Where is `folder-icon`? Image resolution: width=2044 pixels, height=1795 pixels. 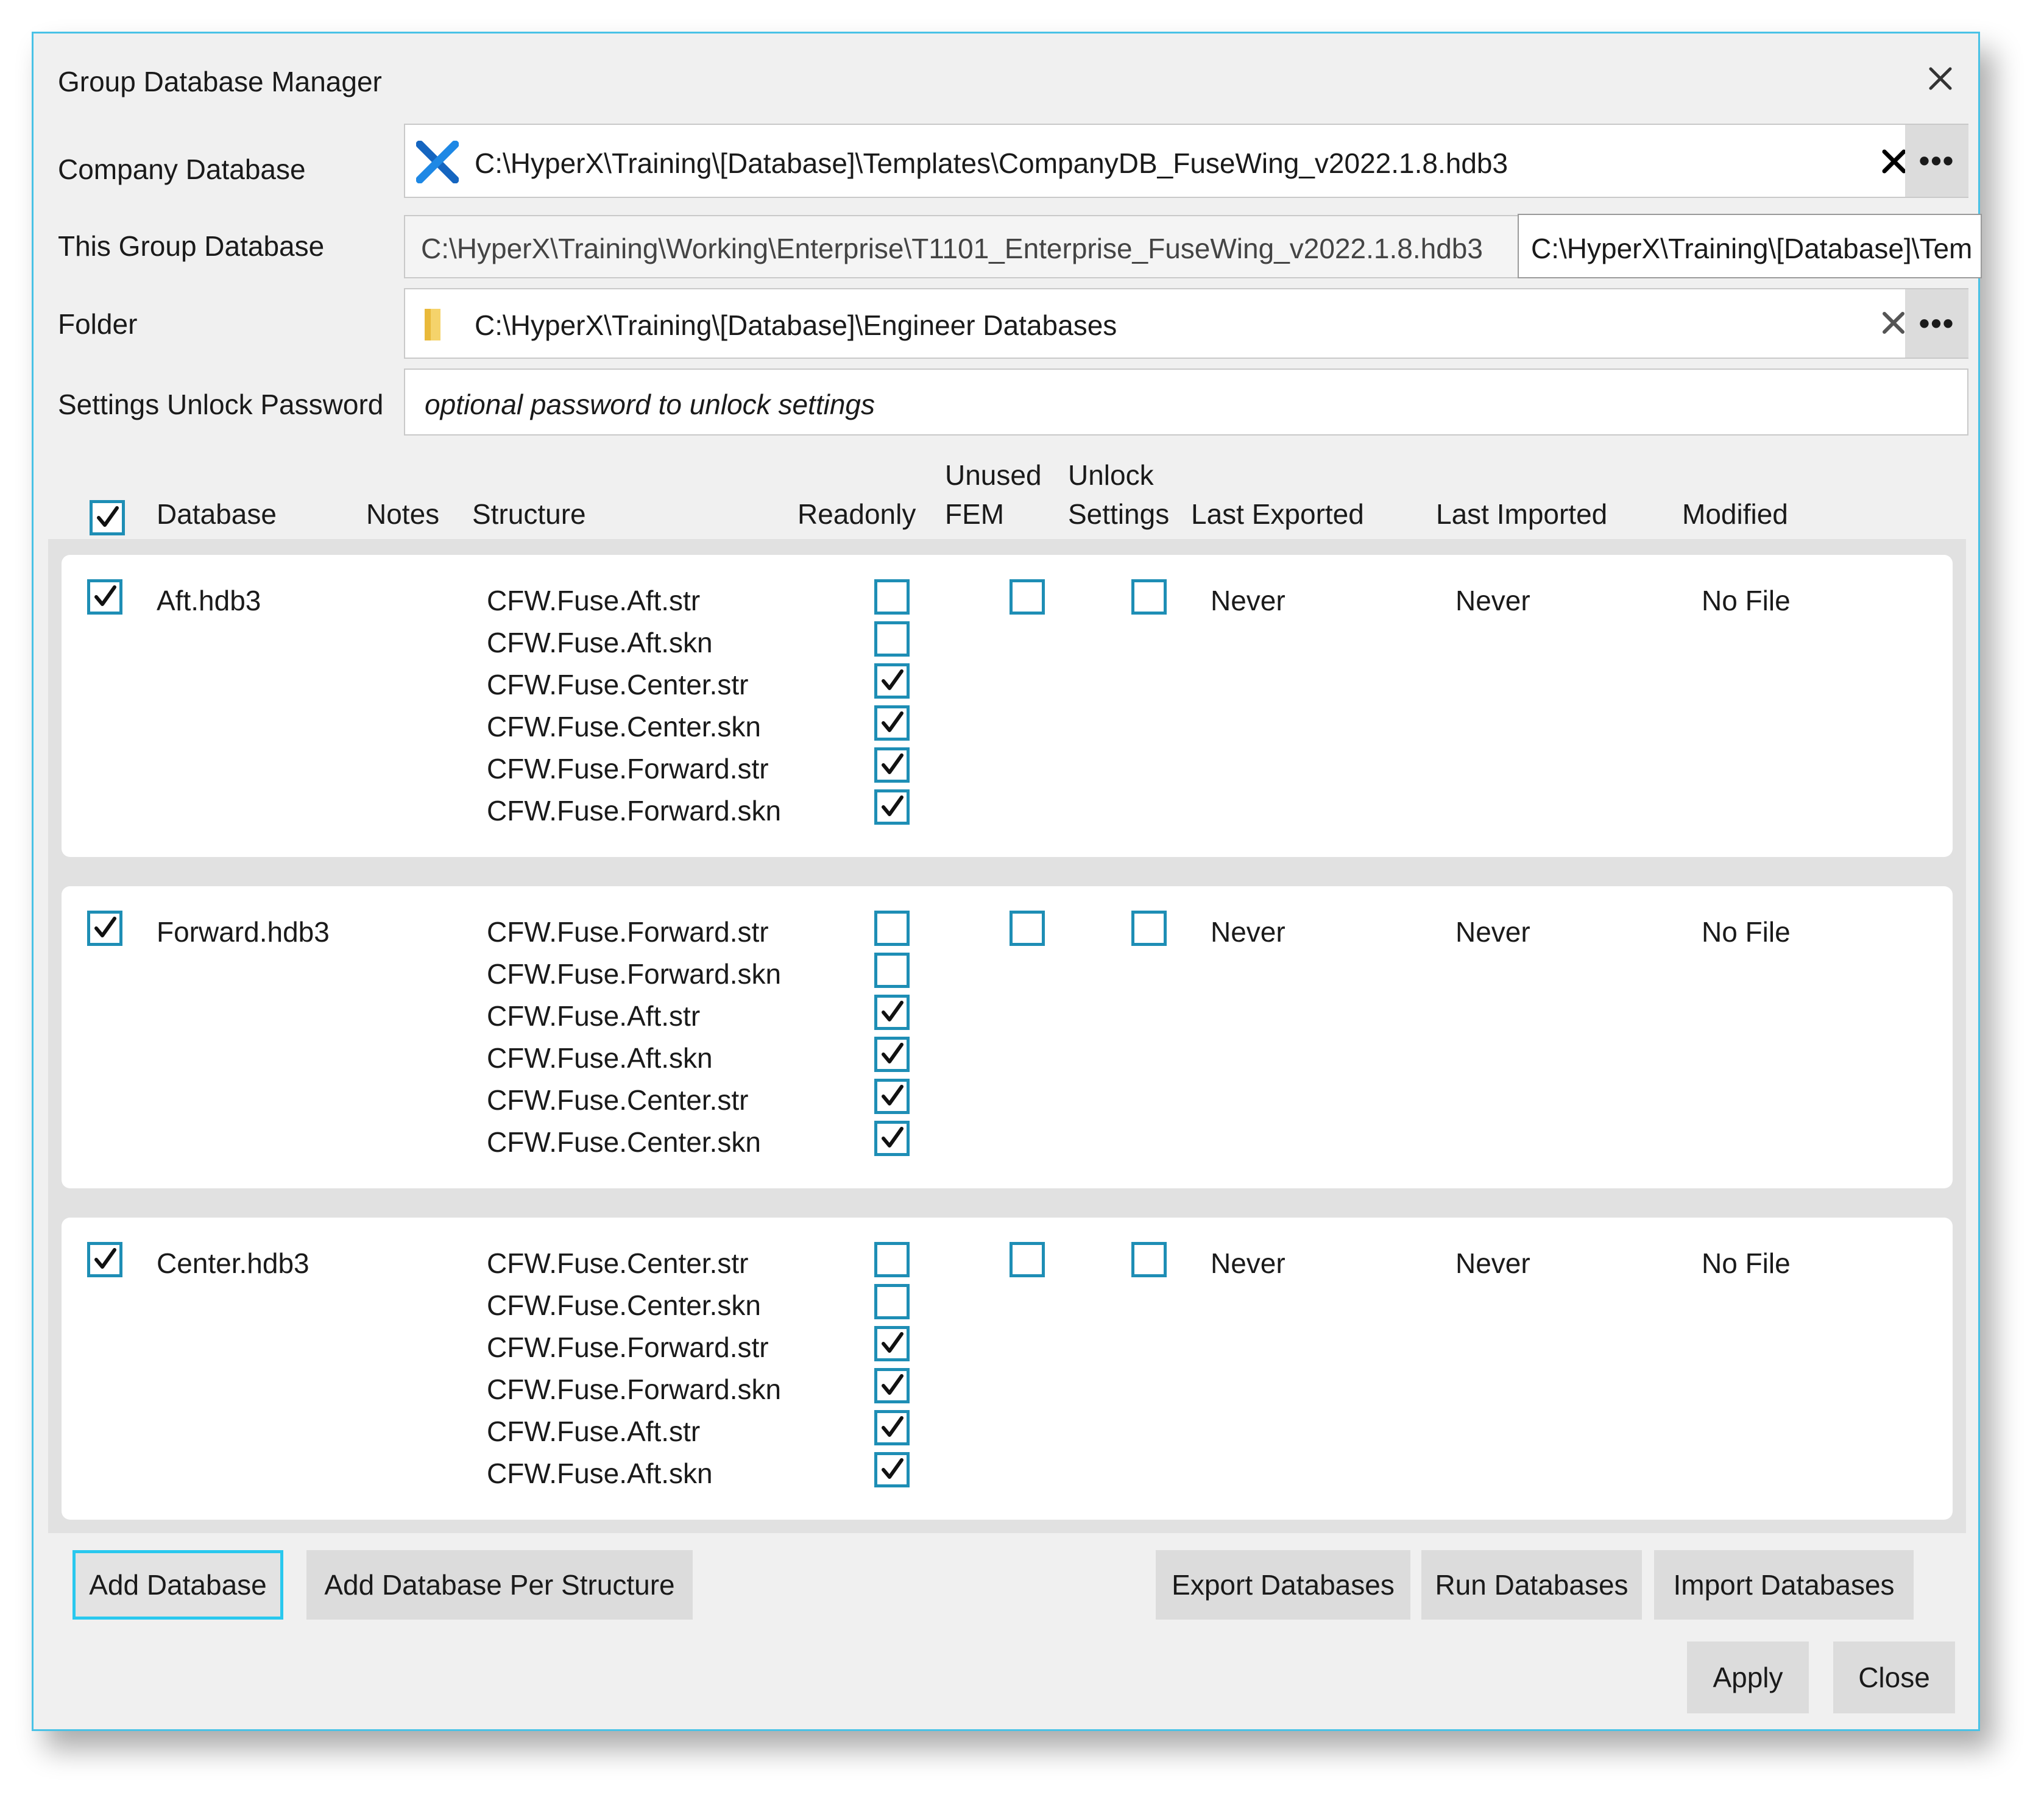 folder-icon is located at coordinates (437, 326).